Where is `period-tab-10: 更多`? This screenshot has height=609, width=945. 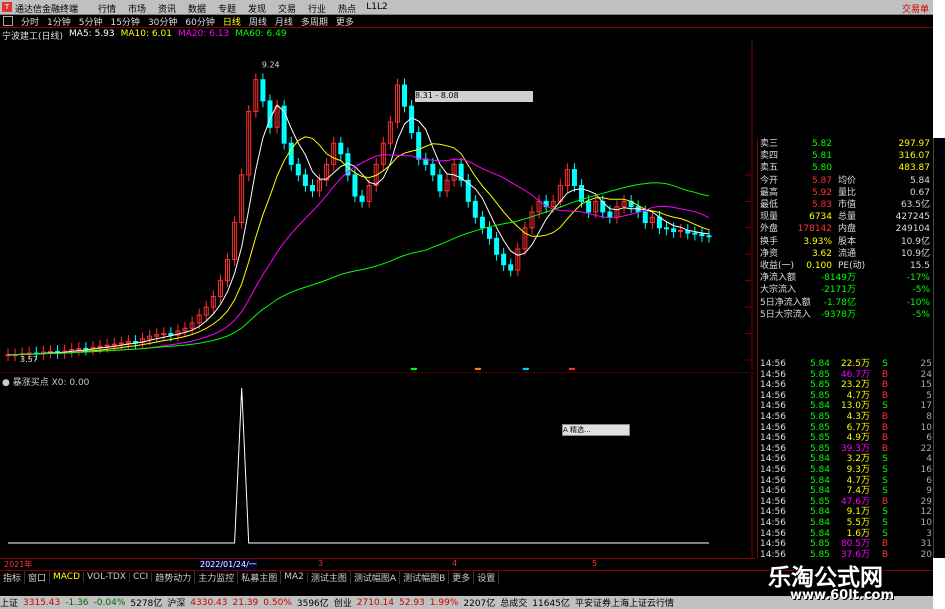
period-tab-10: 更多 is located at coordinates (345, 21).